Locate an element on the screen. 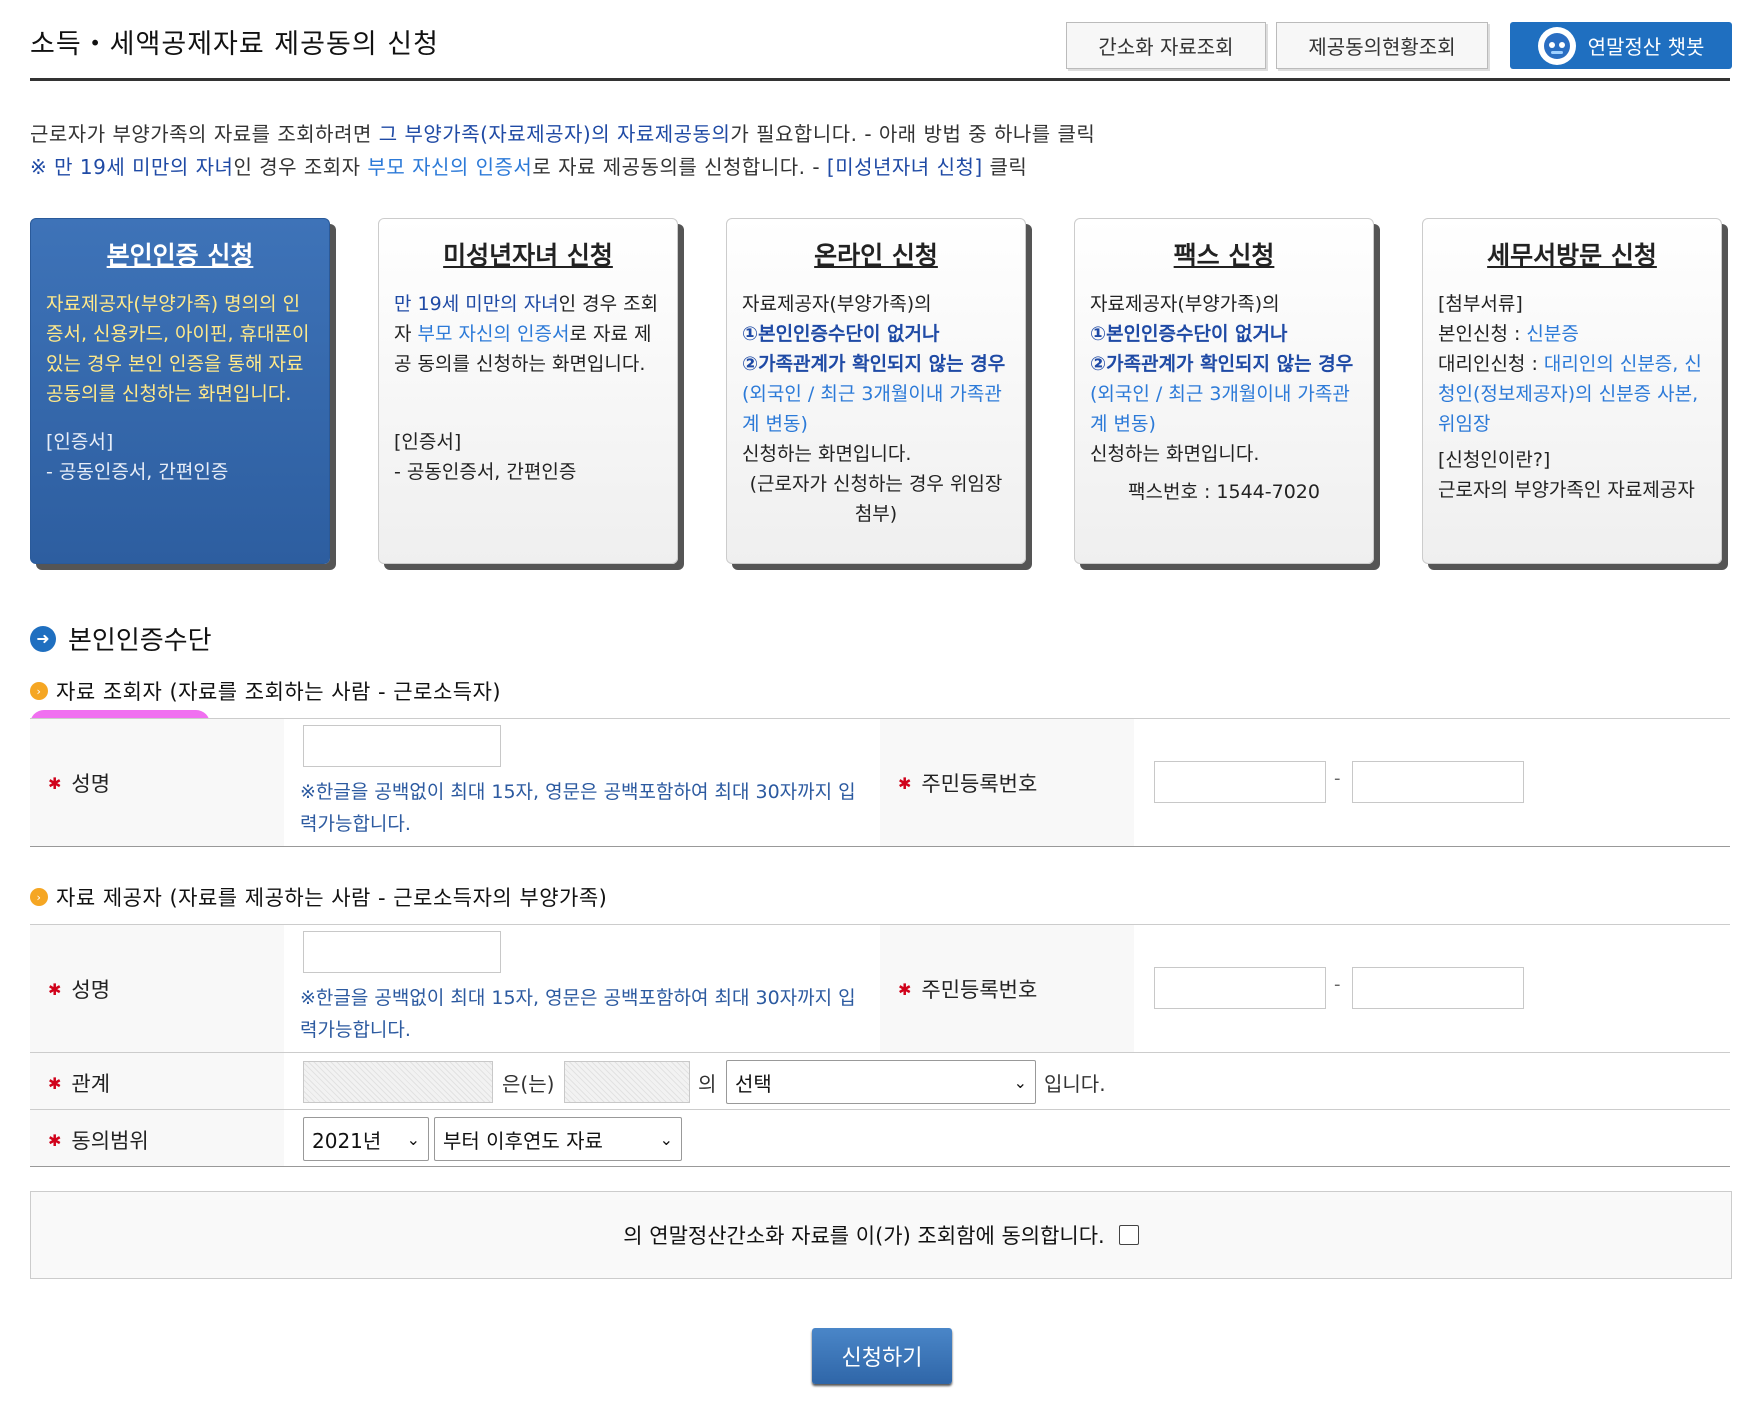  section-auth-title: ➜ 본인인증수단 is located at coordinates (121, 638).